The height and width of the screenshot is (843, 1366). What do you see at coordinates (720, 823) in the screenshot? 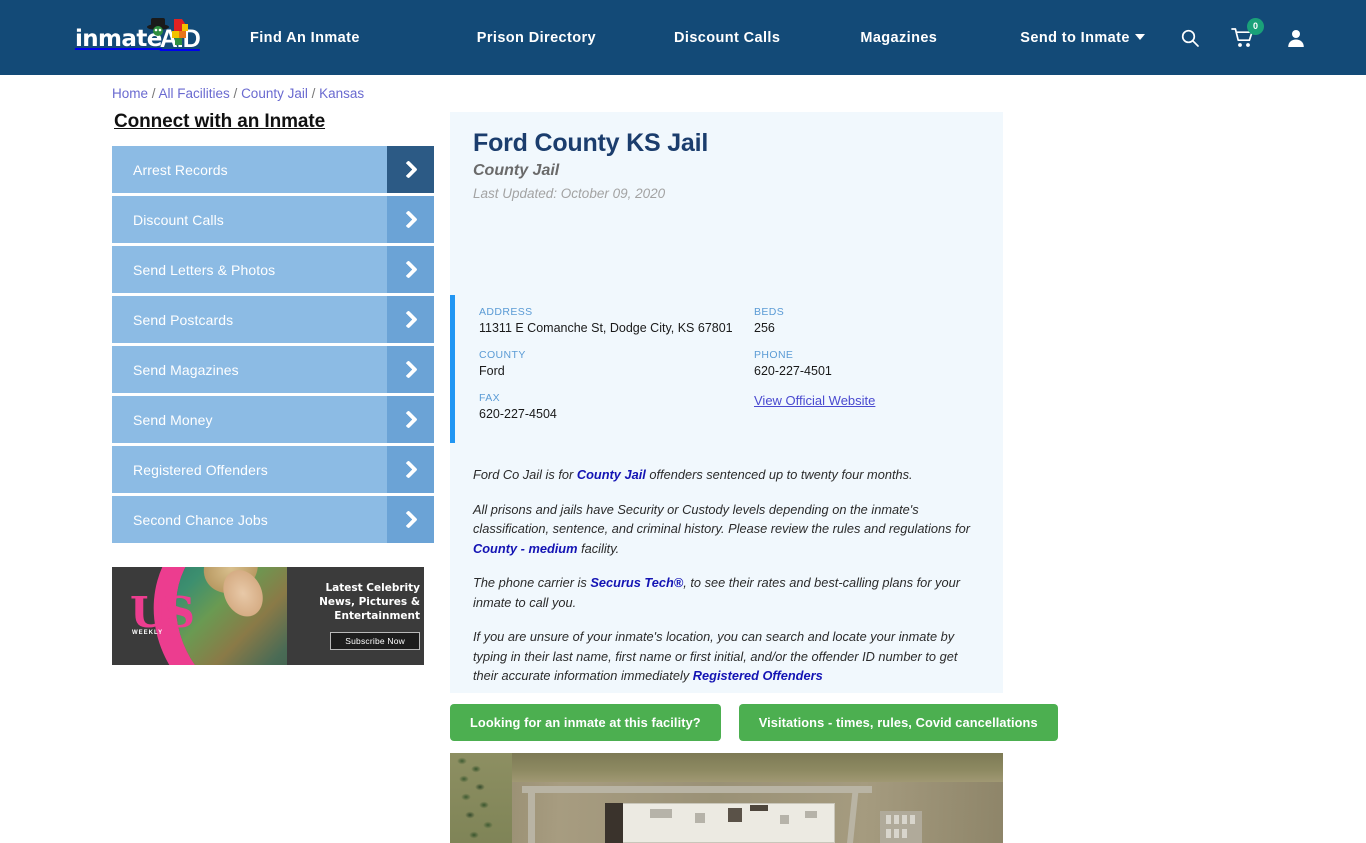
I see `satellite-jail-building` at bounding box center [720, 823].